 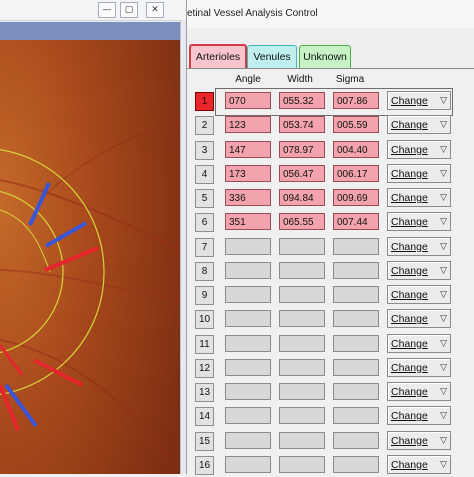 I want to click on sigma-field: 006.17, so click(x=356, y=173).